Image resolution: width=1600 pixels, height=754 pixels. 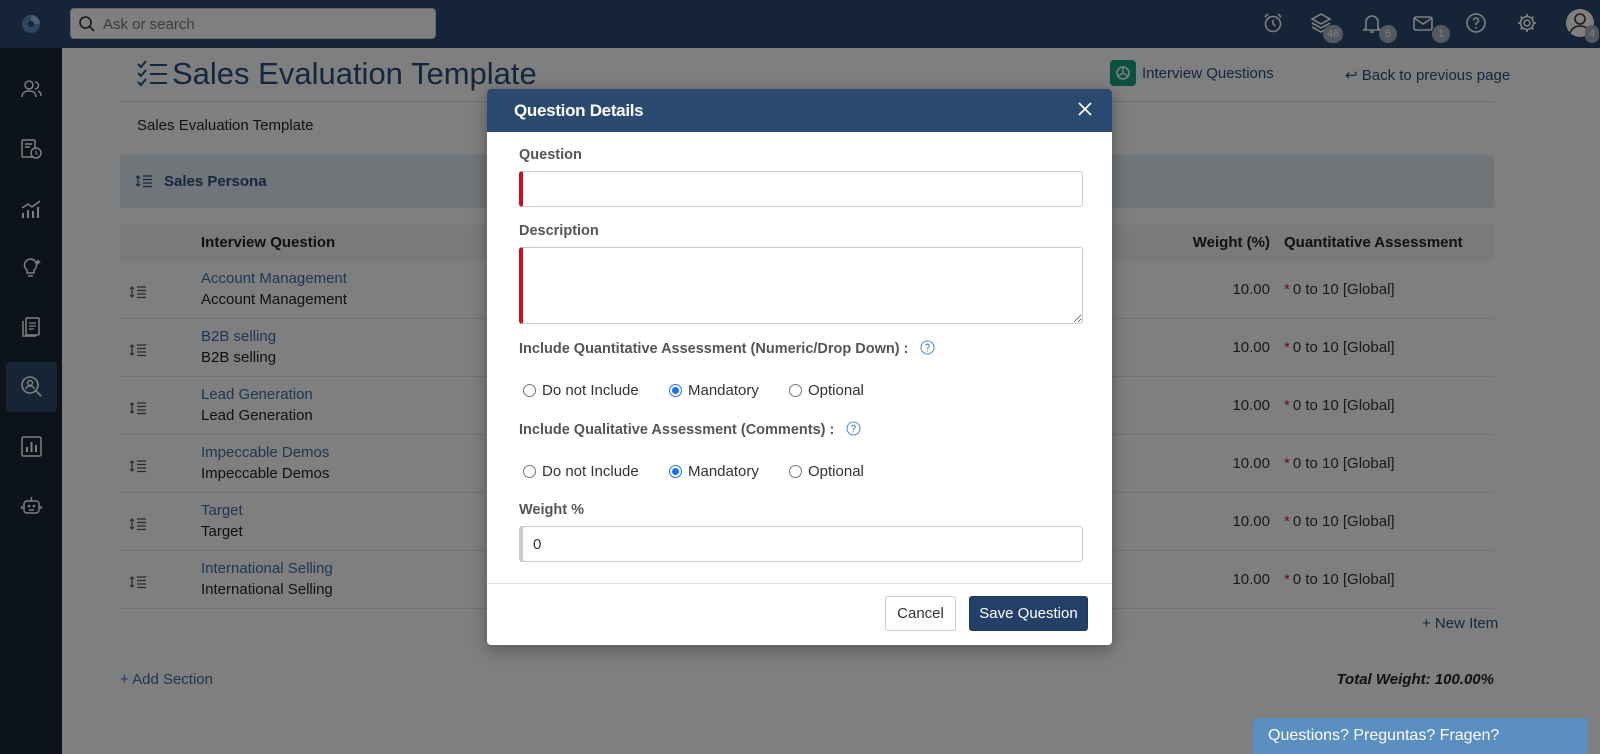 I want to click on question-label: Question, so click(x=550, y=155).